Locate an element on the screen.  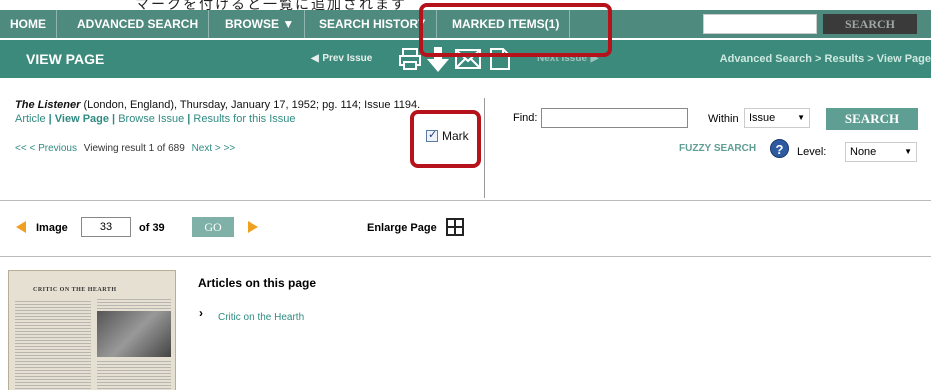
search-button: SEARCH is located at coordinates (872, 119).